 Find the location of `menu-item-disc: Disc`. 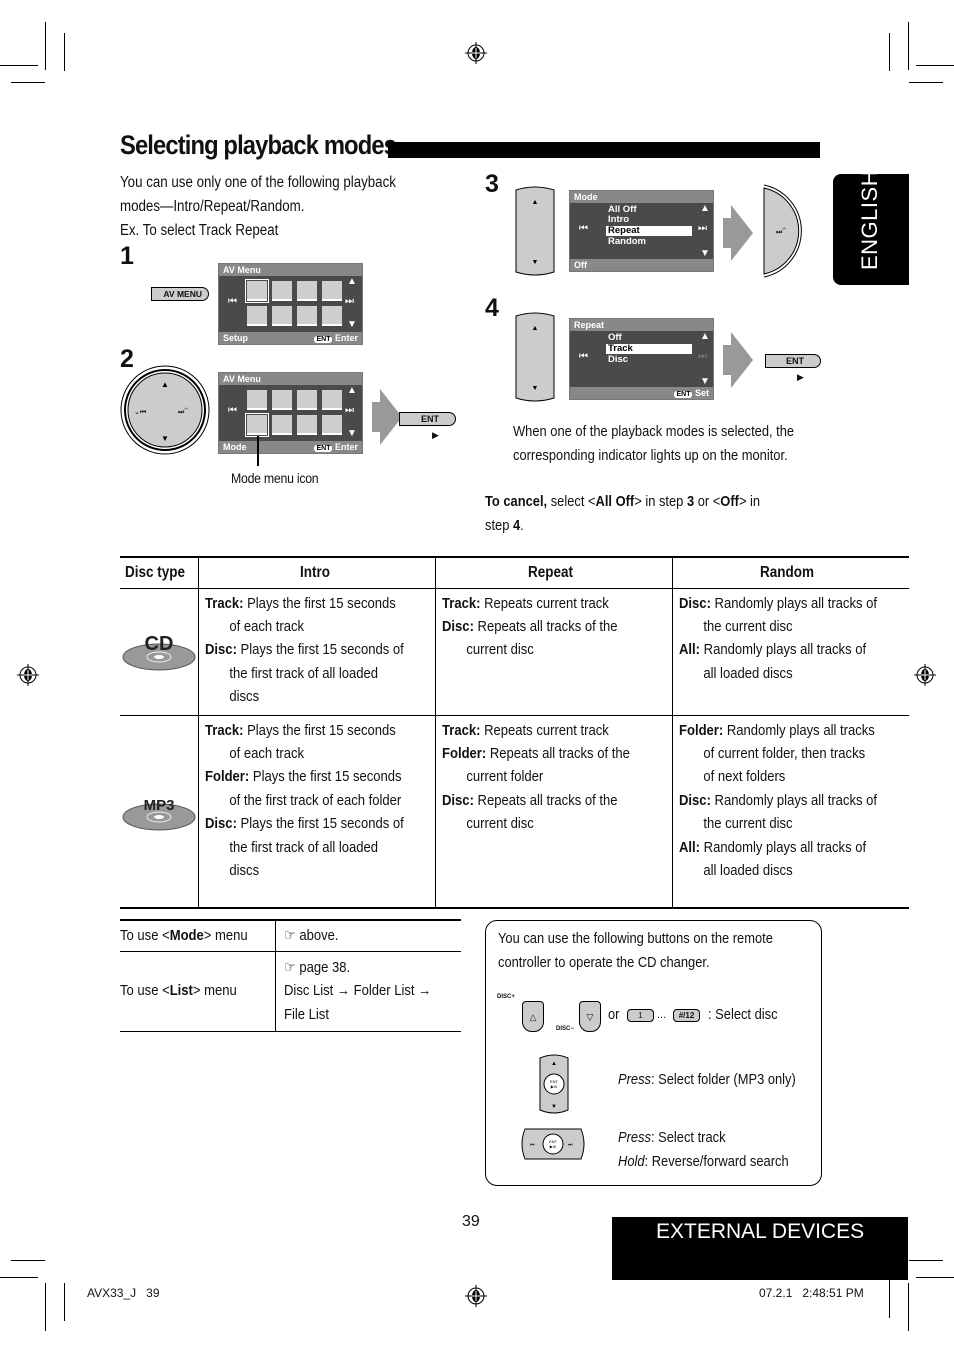

menu-item-disc: Disc is located at coordinates (618, 359).